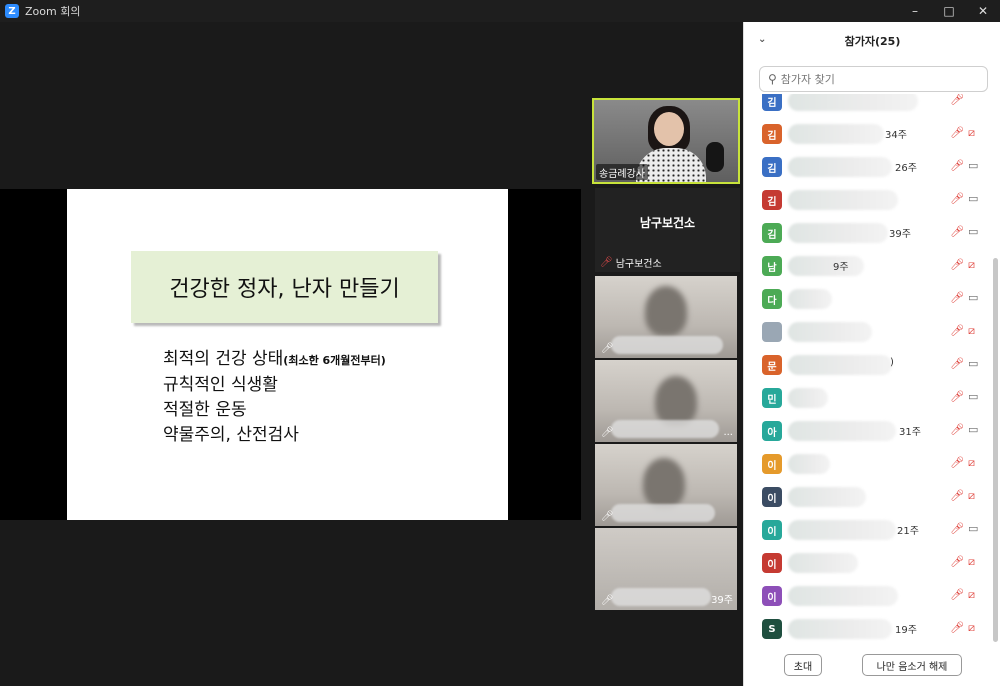 The height and width of the screenshot is (686, 1000). I want to click on name-card-tile: 남구보건소 🎤︎ 남구보건소, so click(667, 230).